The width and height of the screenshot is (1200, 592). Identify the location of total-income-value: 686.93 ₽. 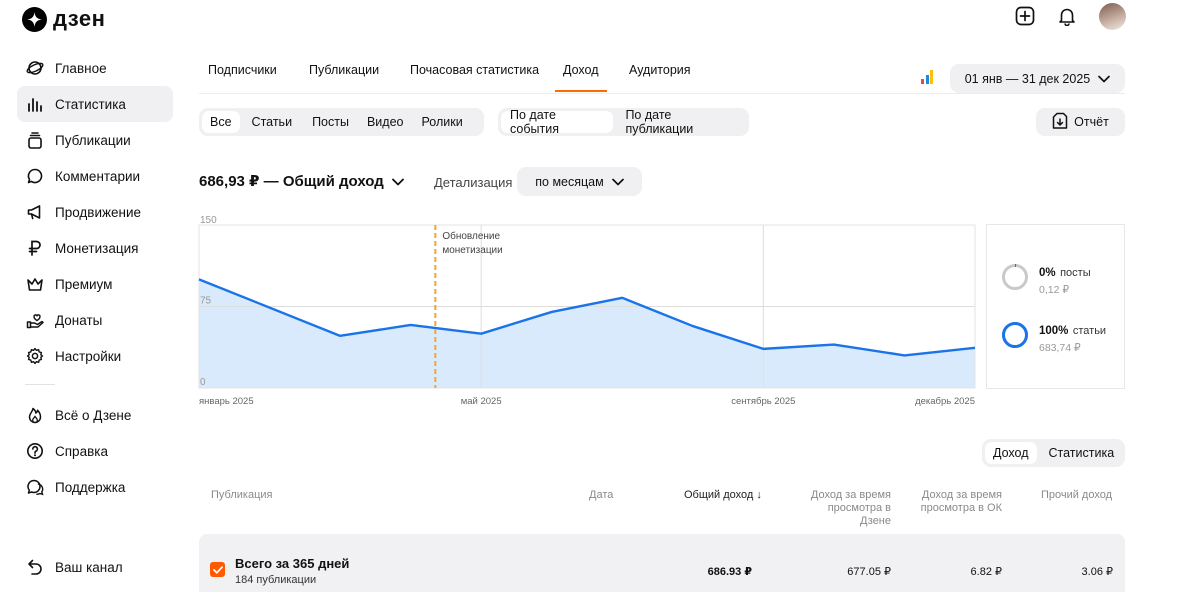
(729, 572).